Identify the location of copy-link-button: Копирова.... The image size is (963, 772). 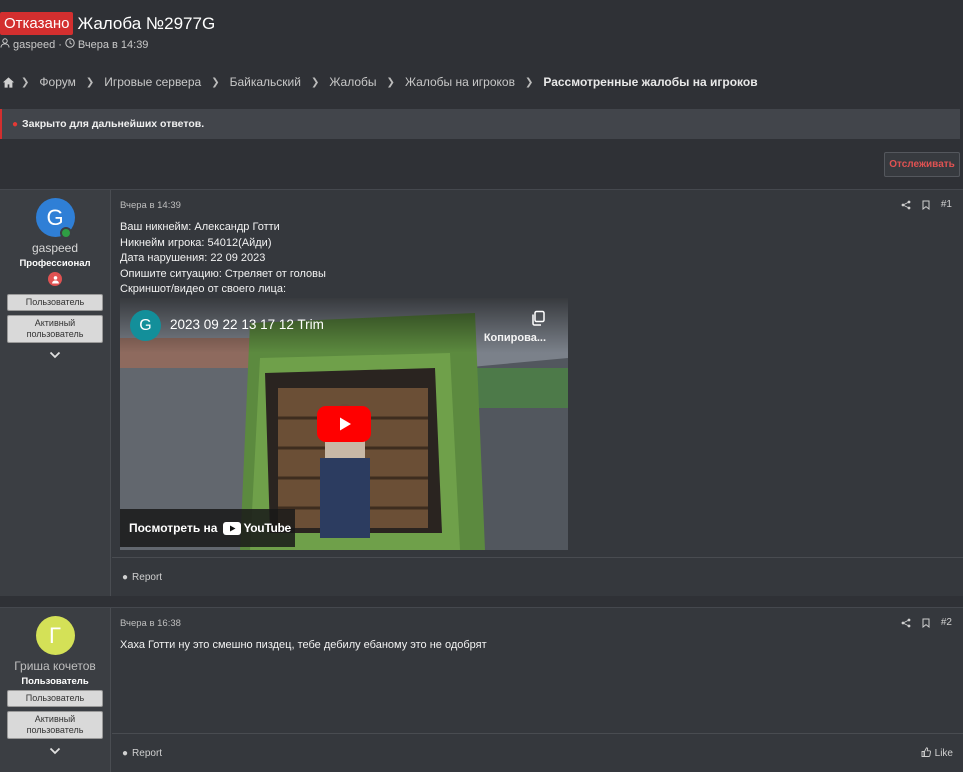
(515, 327).